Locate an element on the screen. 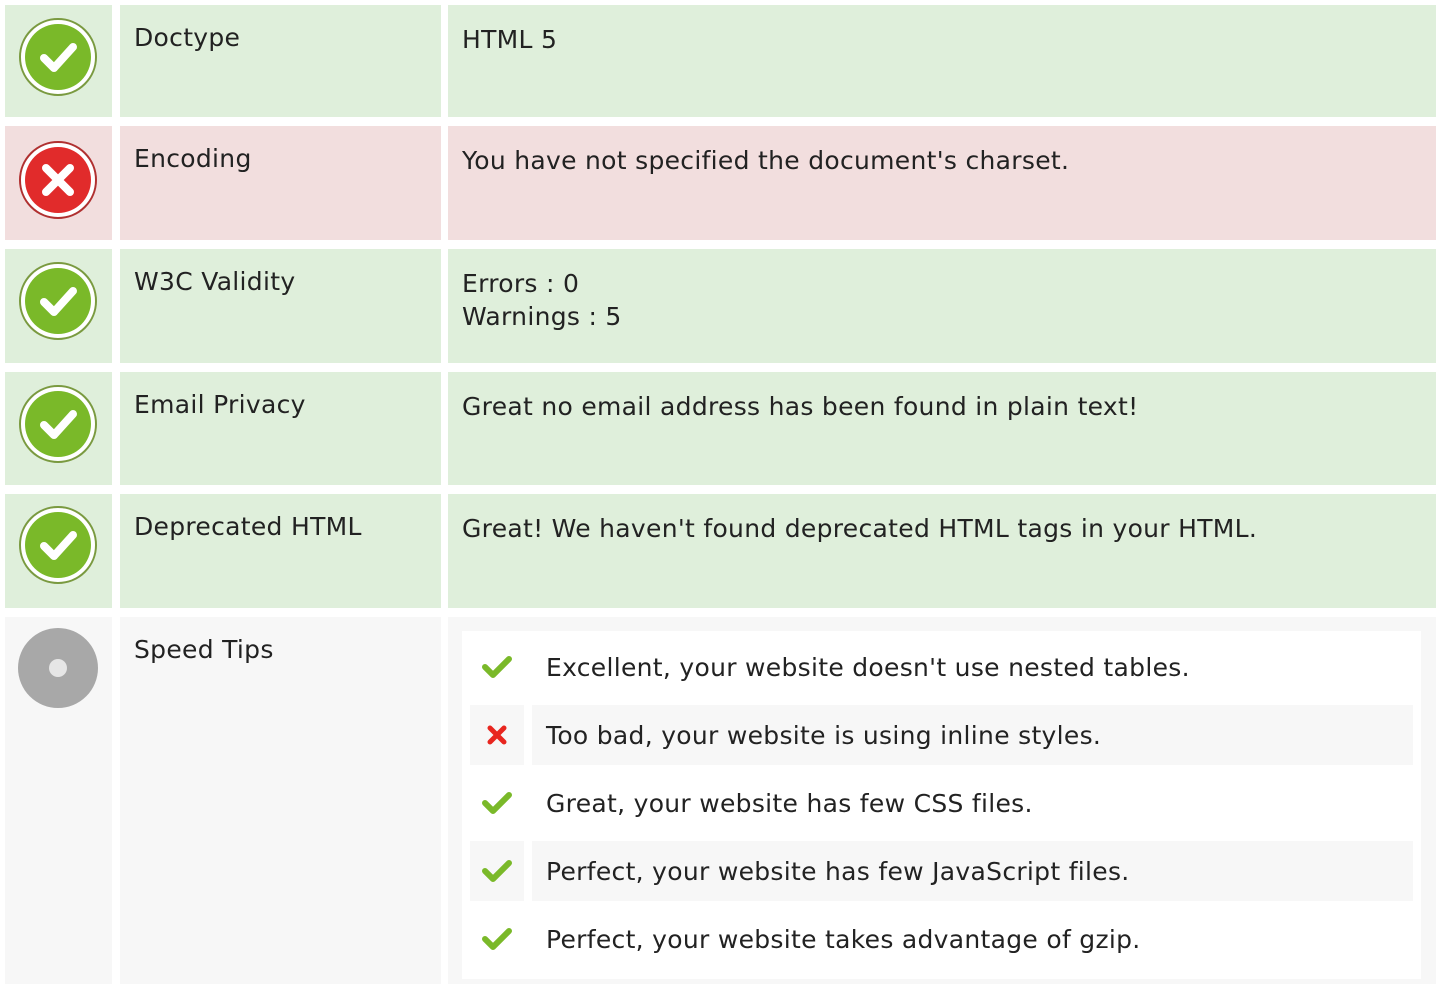 This screenshot has height=984, width=1445. row-label-cell: W3C Validity is located at coordinates (280, 306).